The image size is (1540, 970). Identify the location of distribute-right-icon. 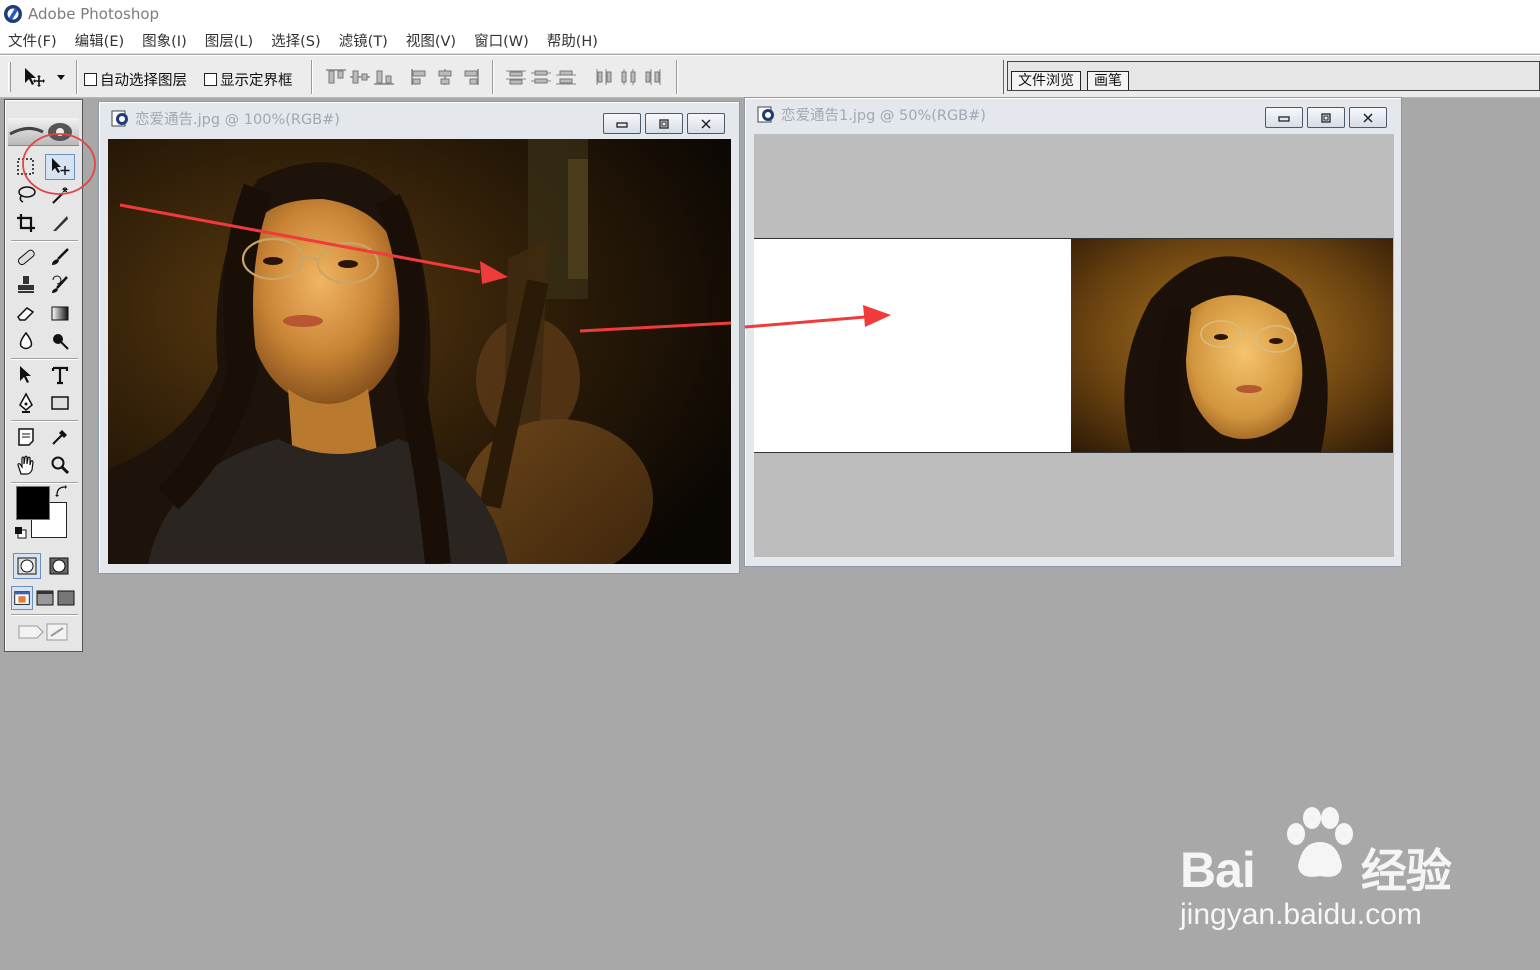
(653, 77).